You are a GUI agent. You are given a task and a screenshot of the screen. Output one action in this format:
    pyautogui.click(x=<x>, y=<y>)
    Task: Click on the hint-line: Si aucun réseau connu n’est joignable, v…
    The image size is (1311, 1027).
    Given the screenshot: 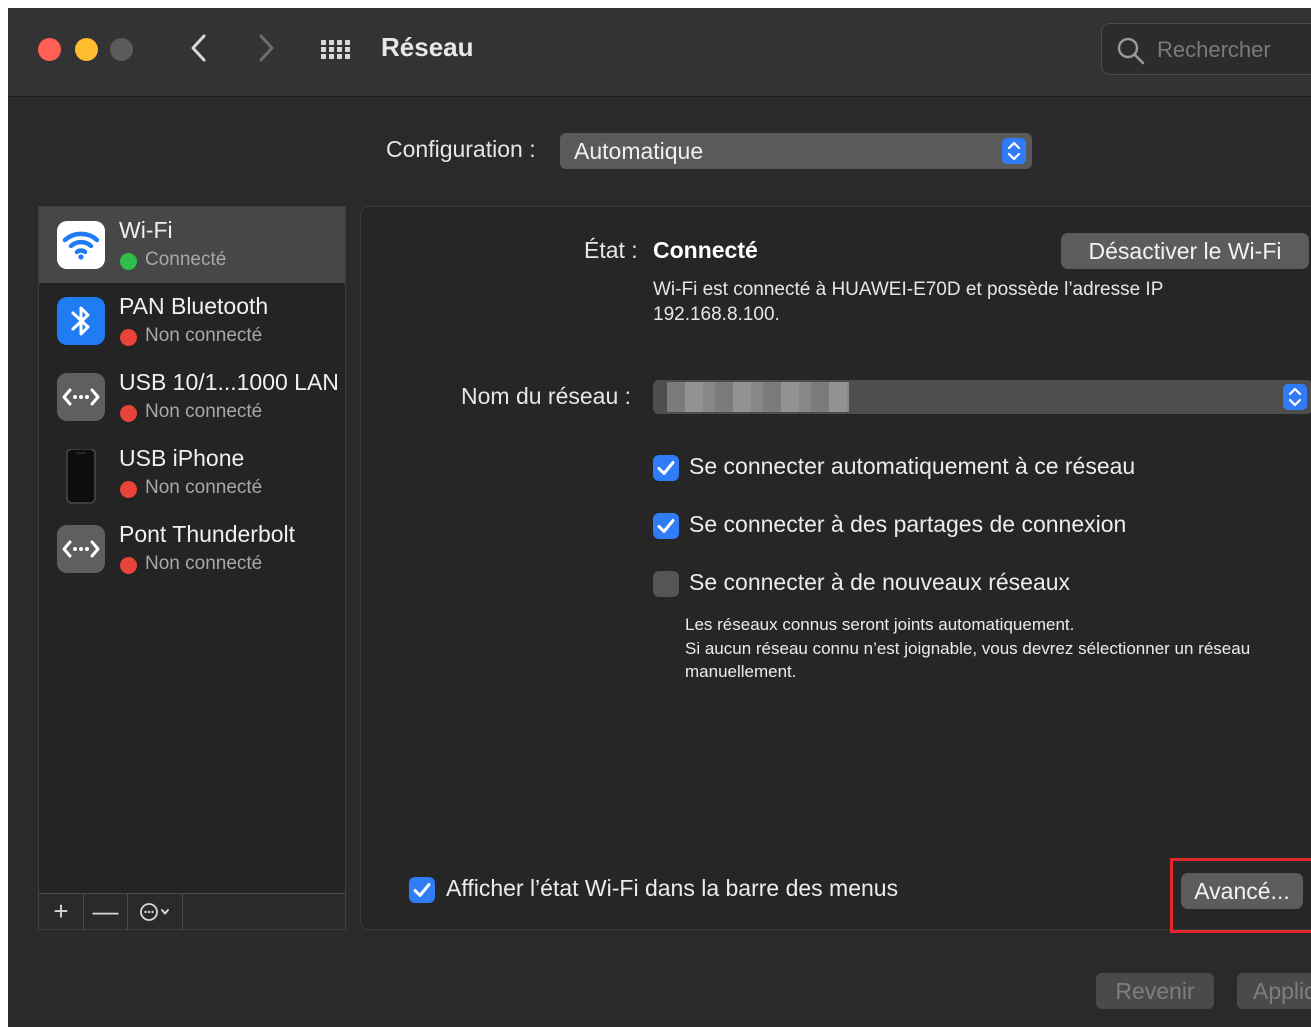 What is the action you would take?
    pyautogui.click(x=968, y=660)
    